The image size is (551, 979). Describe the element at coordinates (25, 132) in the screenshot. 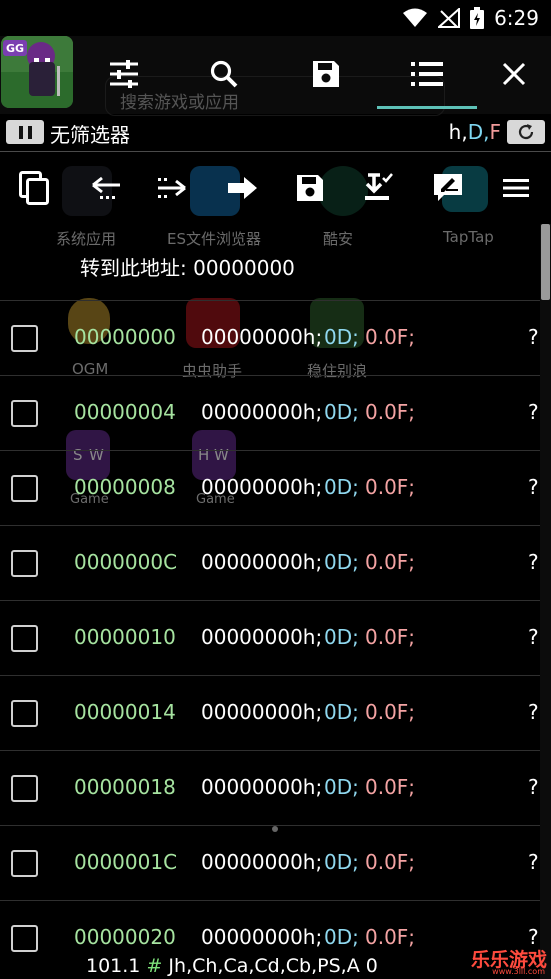

I see `pause-button` at that location.